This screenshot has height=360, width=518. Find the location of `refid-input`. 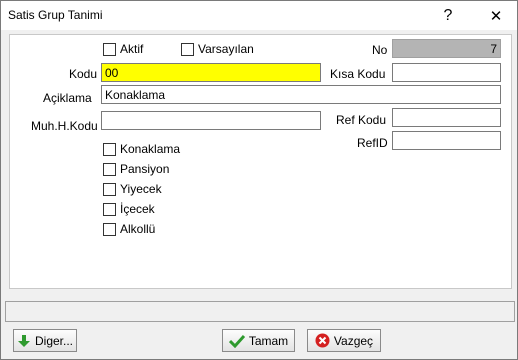

refid-input is located at coordinates (446, 140).